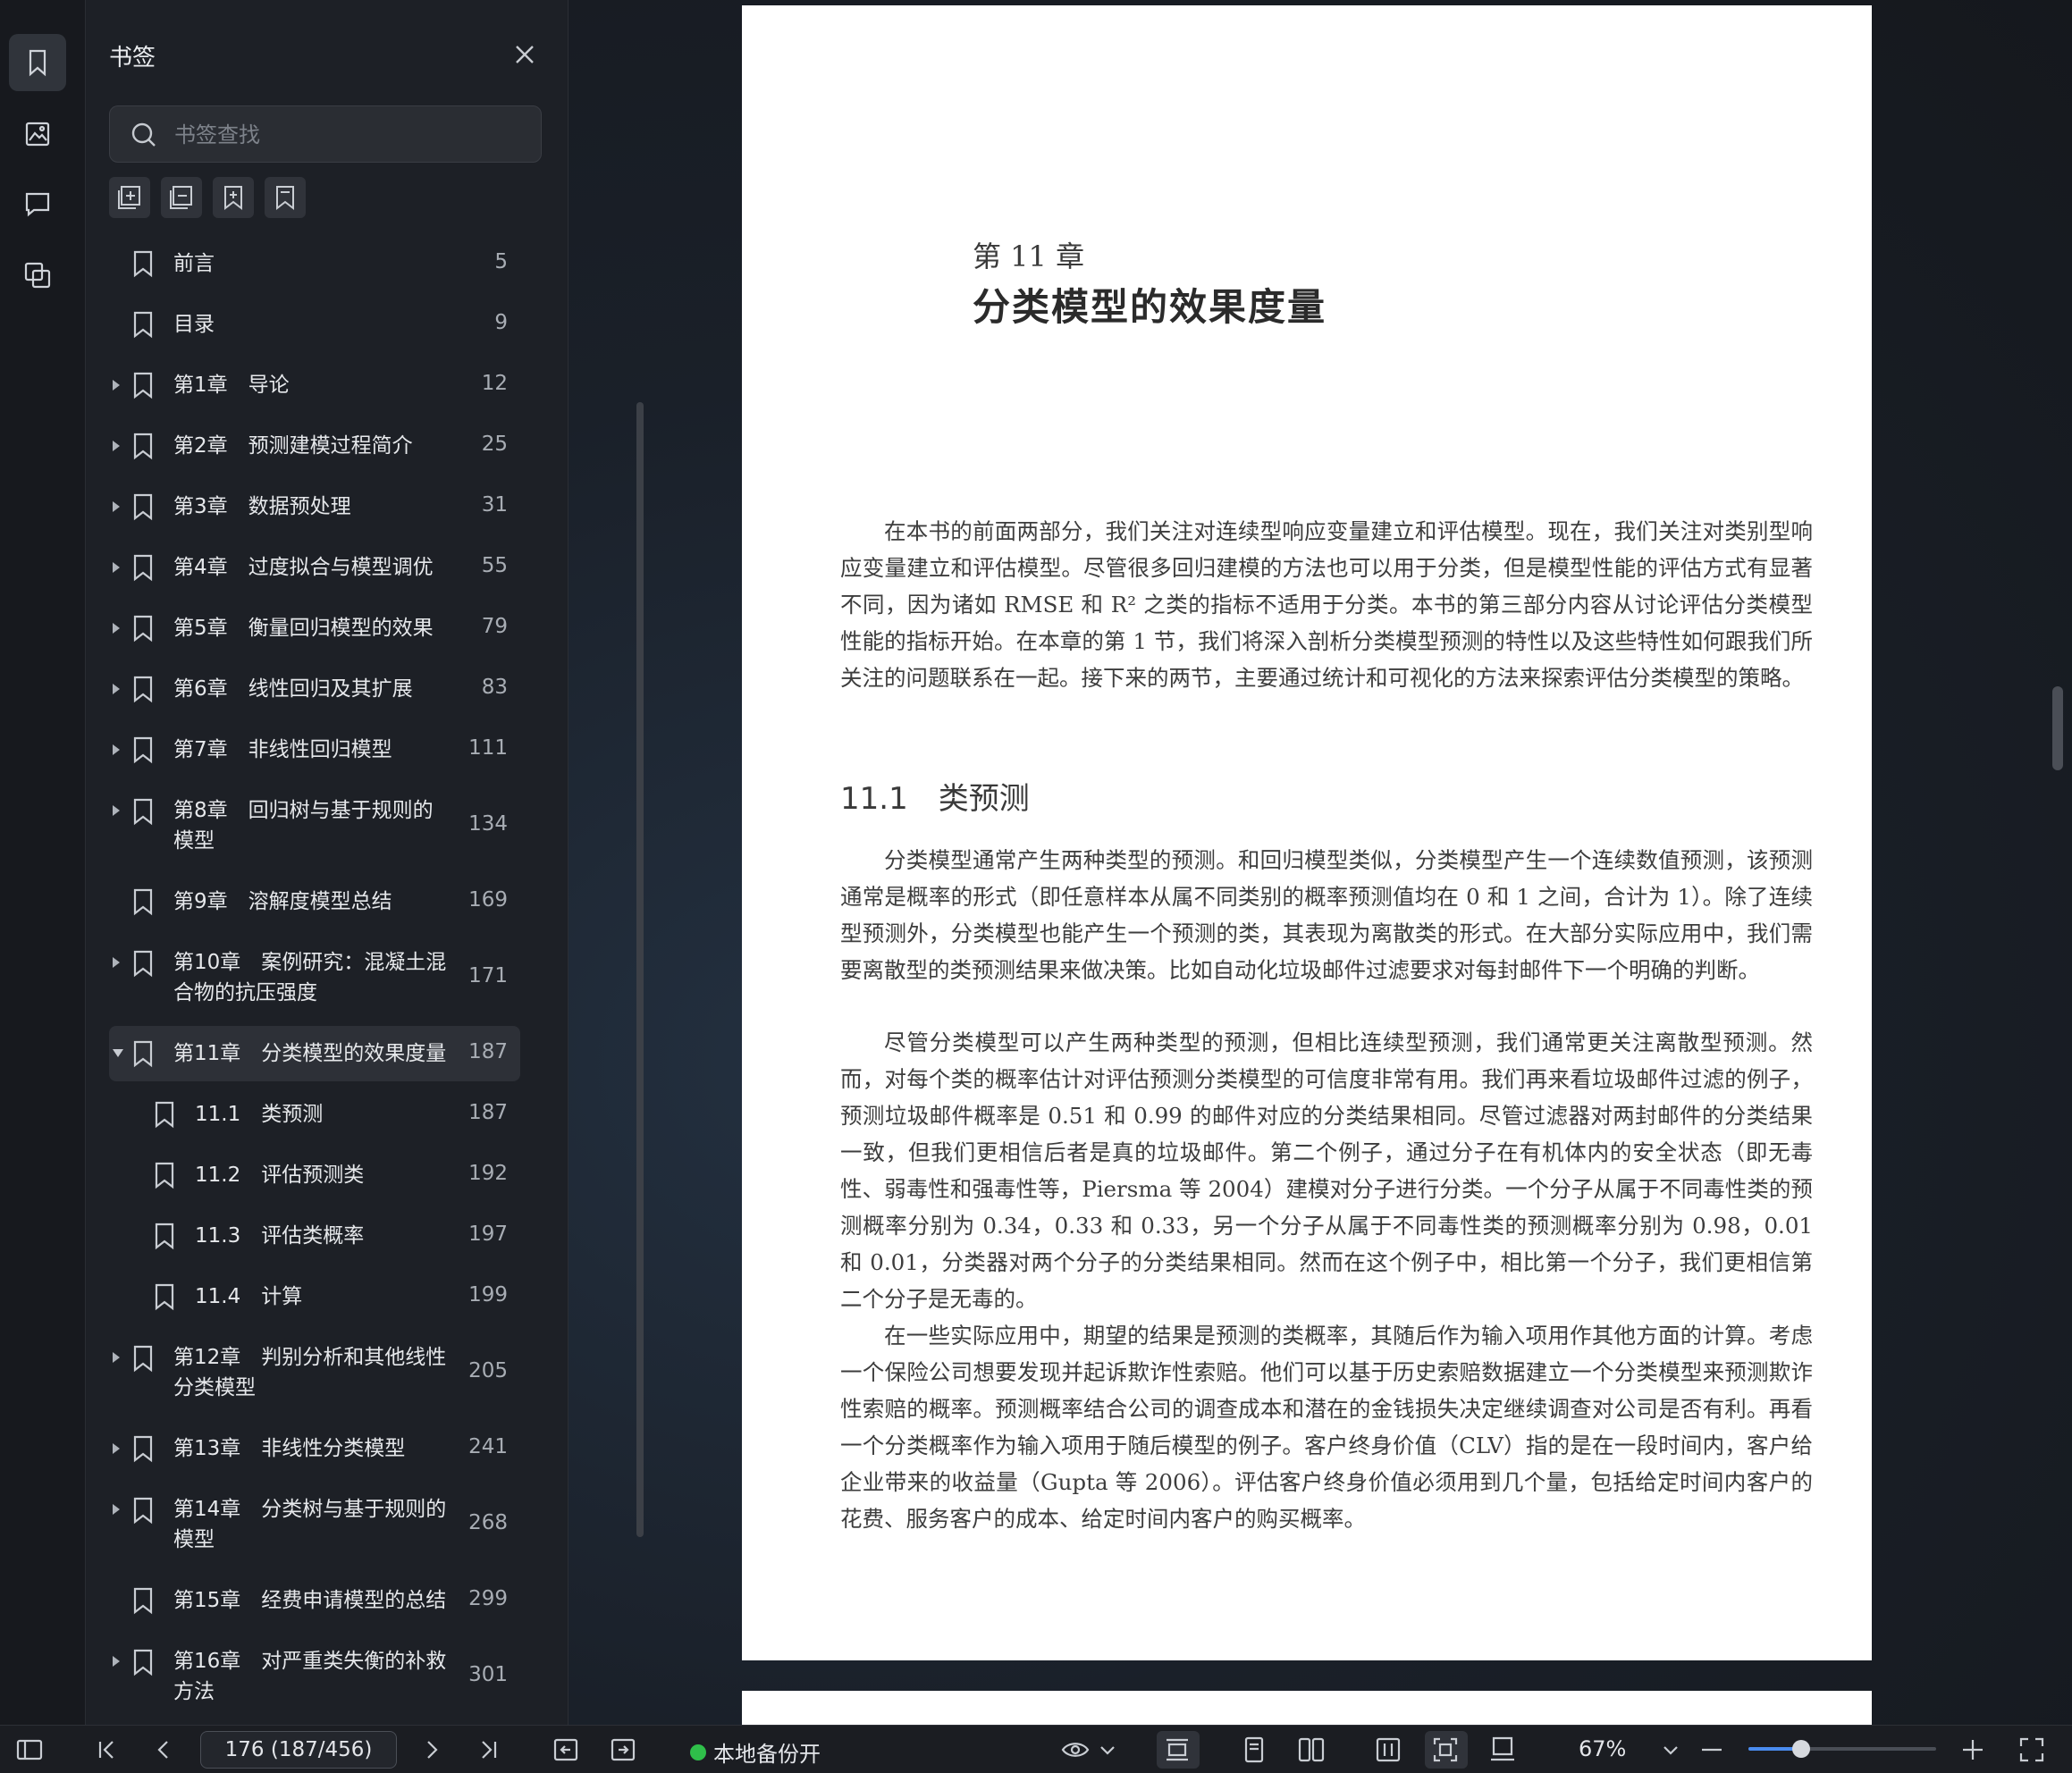  What do you see at coordinates (756, 1752) in the screenshot?
I see `backup-status: 本地备份开` at bounding box center [756, 1752].